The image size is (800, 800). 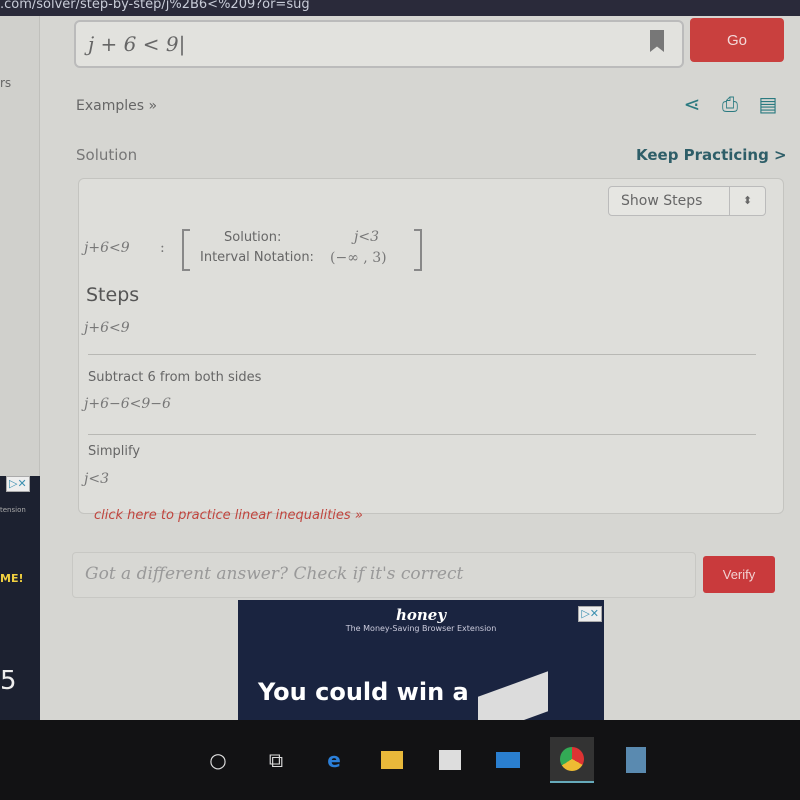 What do you see at coordinates (127, 404) in the screenshot?
I see `step-expression: j+6−6<9−6` at bounding box center [127, 404].